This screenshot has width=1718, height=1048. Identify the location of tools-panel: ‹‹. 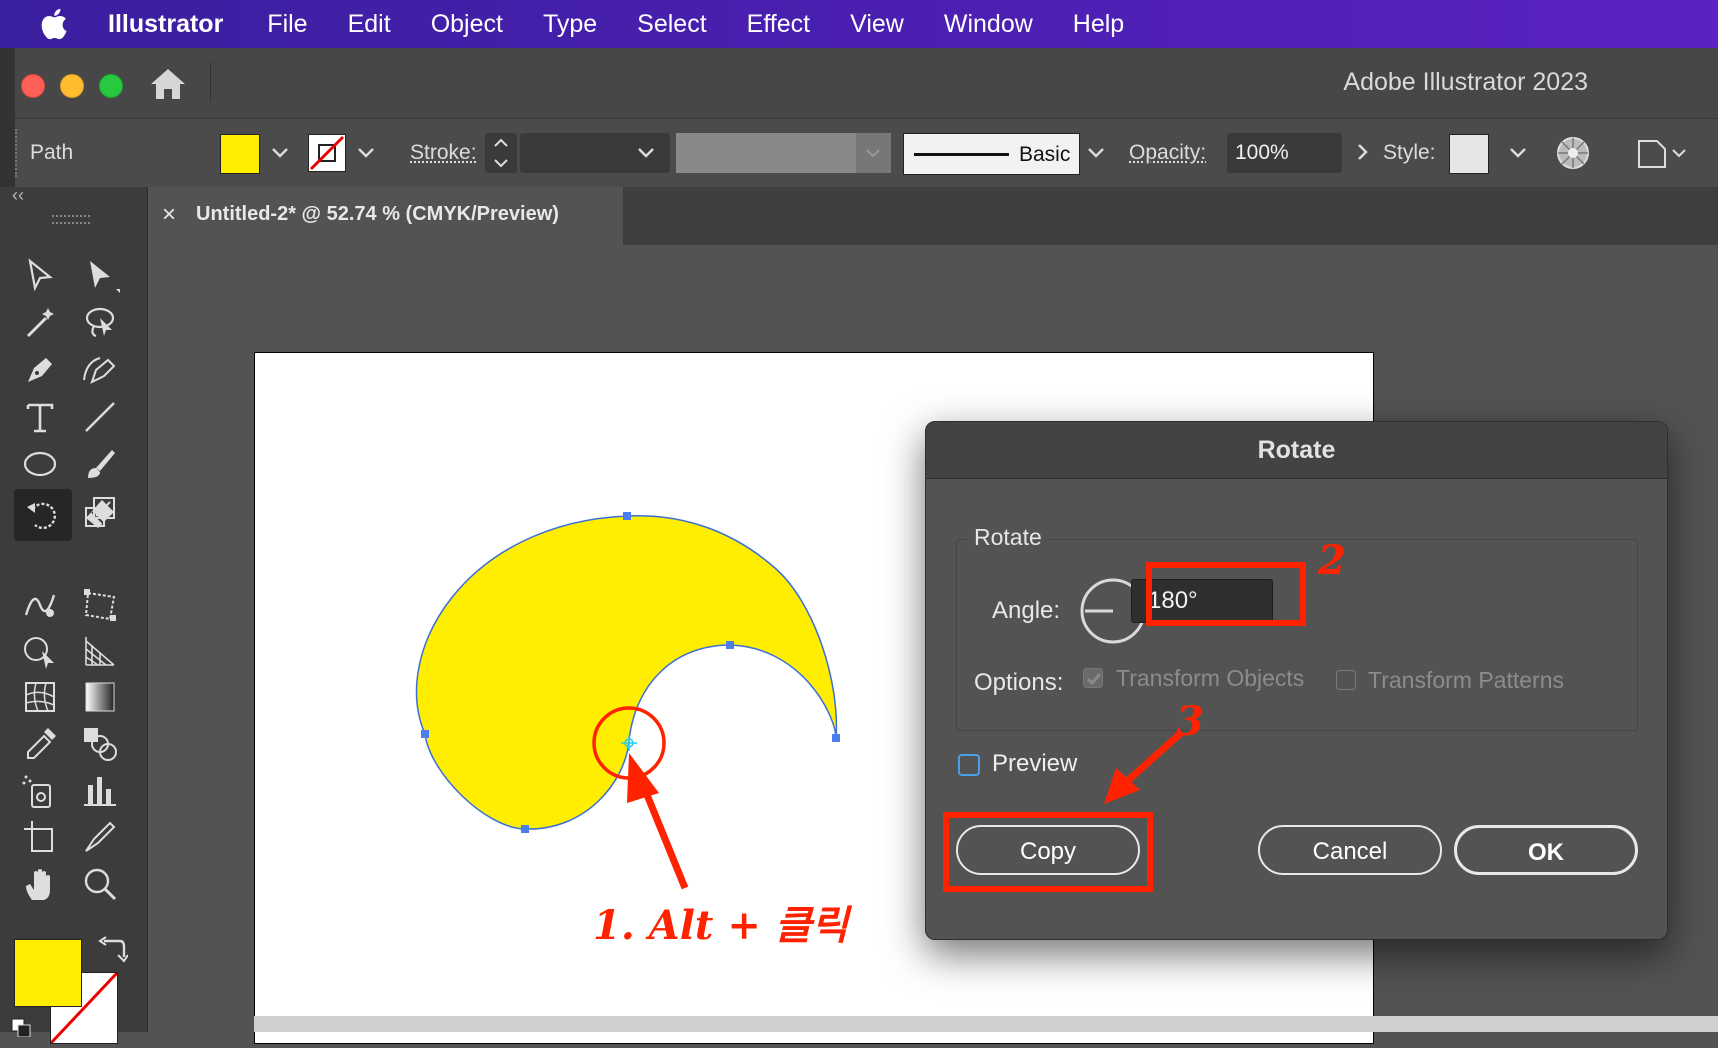
(74, 609).